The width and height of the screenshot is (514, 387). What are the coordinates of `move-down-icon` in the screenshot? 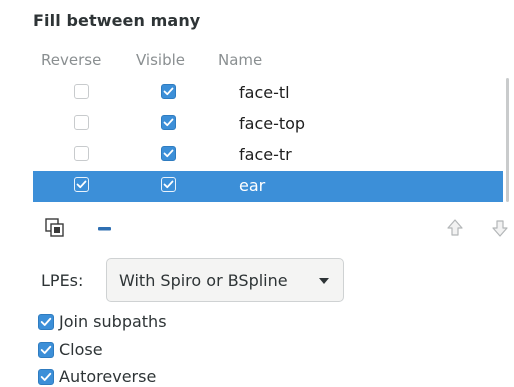 It's located at (500, 228).